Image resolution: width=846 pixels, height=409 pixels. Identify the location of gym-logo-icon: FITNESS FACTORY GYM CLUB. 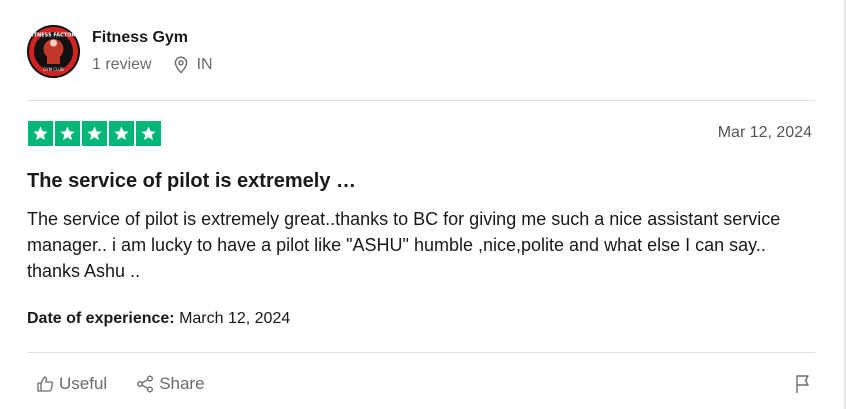
(53, 51).